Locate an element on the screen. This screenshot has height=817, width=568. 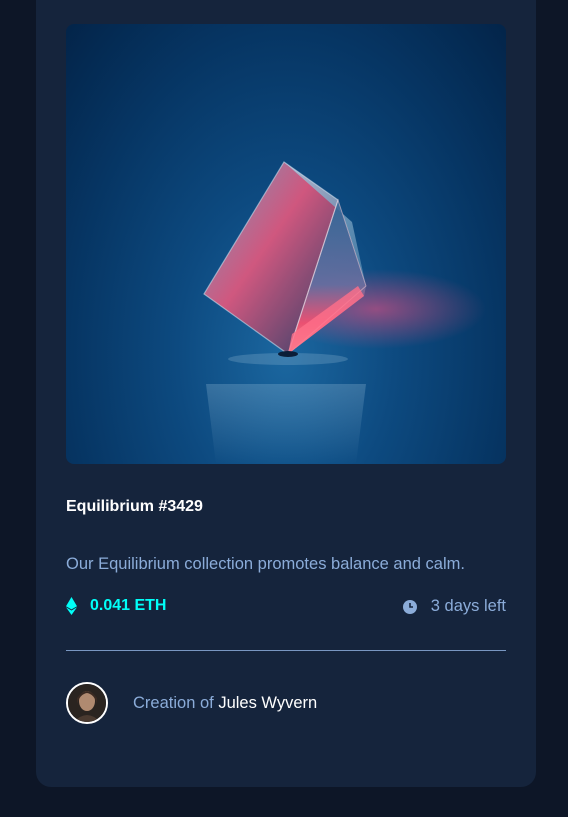
price-value: 0.041 ETH is located at coordinates (128, 605).